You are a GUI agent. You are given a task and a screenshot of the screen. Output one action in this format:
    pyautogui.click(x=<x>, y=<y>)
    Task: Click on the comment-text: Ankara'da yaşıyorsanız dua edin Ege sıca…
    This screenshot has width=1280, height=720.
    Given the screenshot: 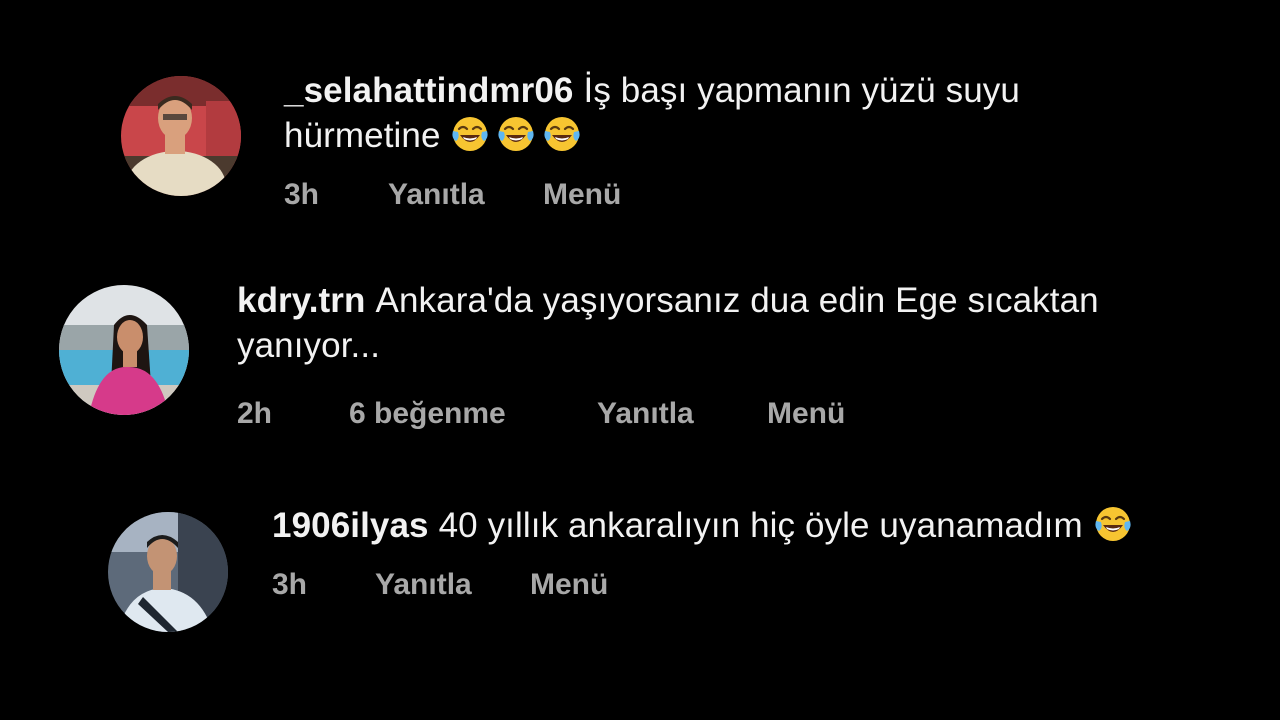 What is the action you would take?
    pyautogui.click(x=668, y=323)
    